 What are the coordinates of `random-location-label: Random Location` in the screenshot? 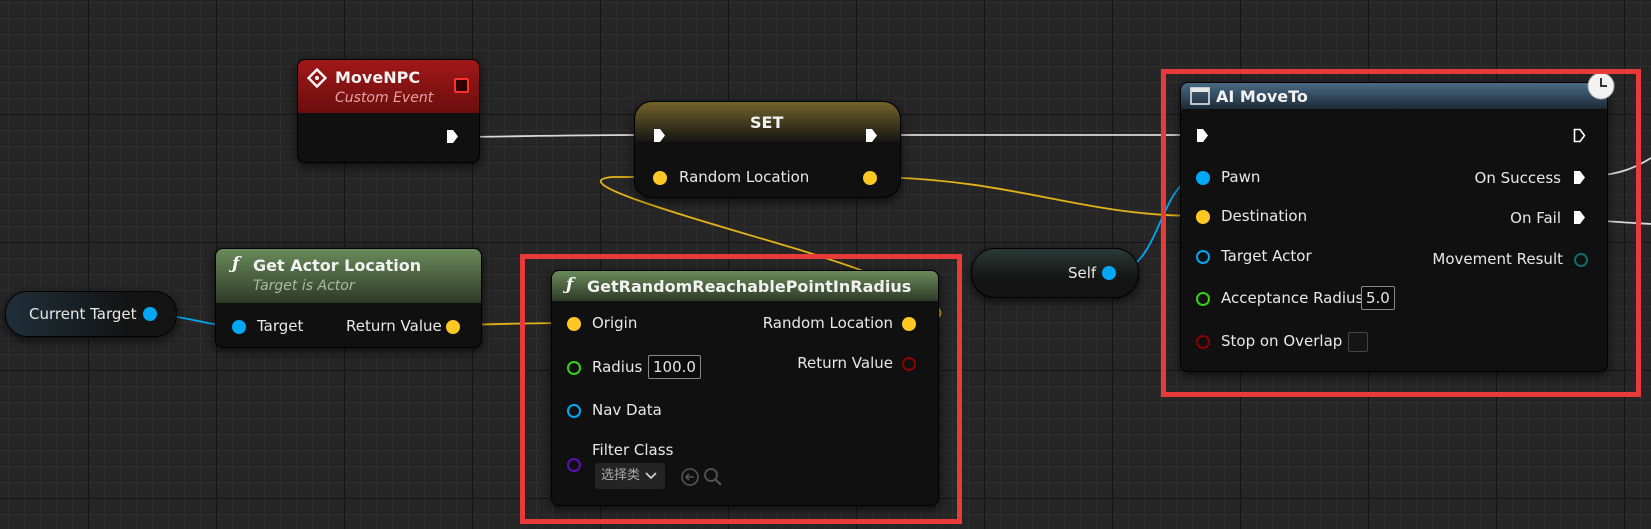 It's located at (744, 177).